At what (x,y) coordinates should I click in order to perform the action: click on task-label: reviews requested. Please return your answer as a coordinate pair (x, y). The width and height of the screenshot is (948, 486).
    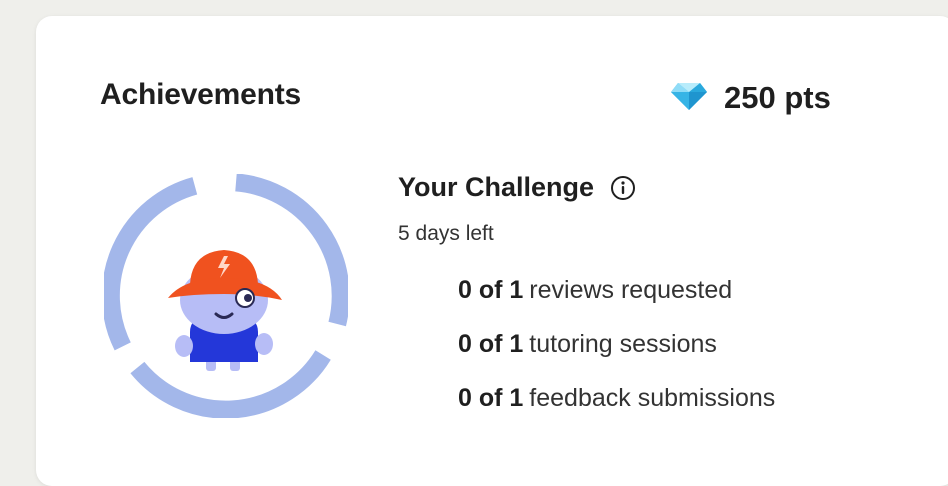
    Looking at the image, I should click on (631, 290).